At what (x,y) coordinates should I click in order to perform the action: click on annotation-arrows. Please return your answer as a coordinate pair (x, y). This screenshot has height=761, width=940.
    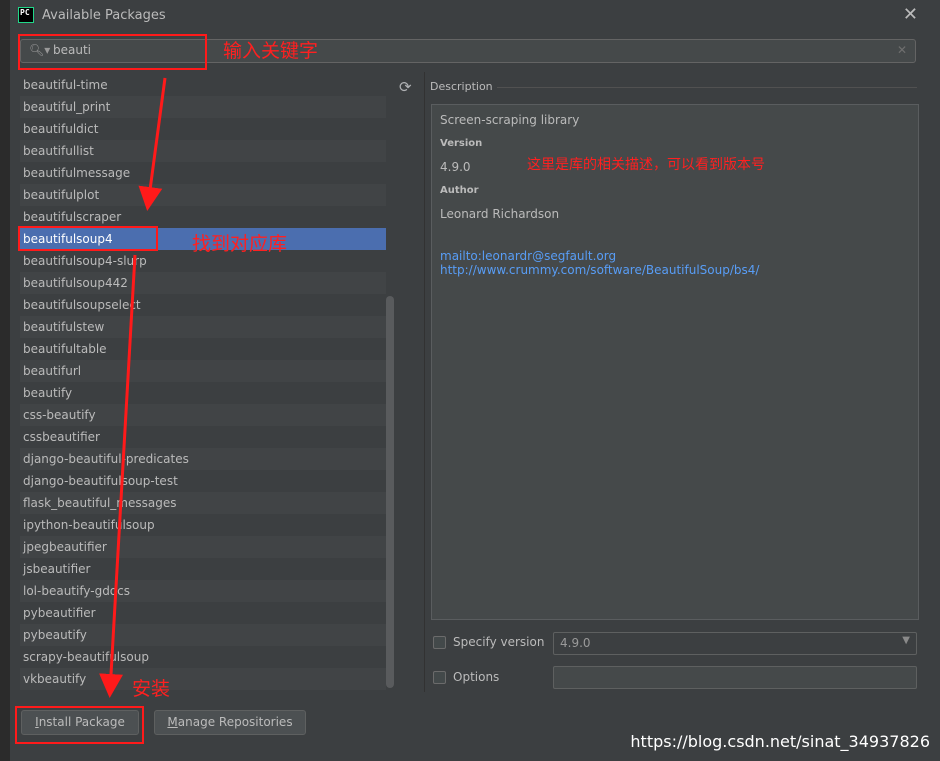
    Looking at the image, I should click on (133, 387).